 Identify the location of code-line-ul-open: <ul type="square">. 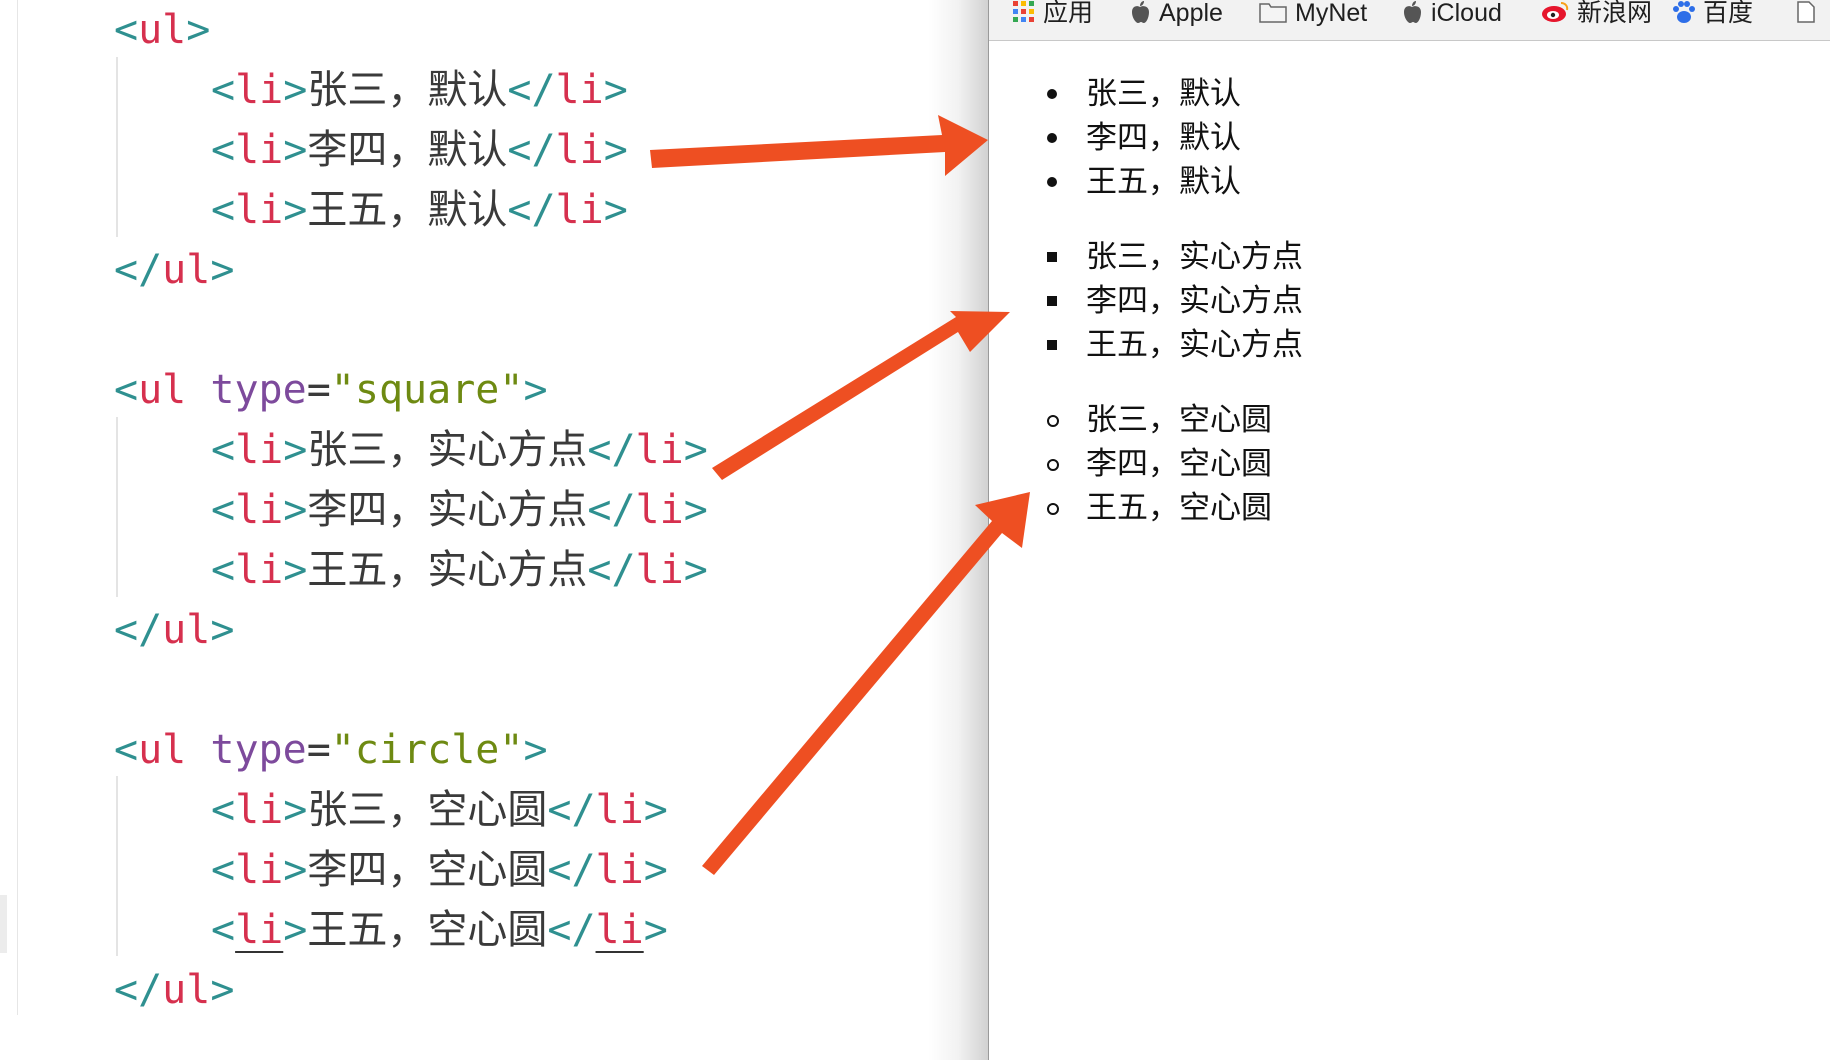
(331, 390).